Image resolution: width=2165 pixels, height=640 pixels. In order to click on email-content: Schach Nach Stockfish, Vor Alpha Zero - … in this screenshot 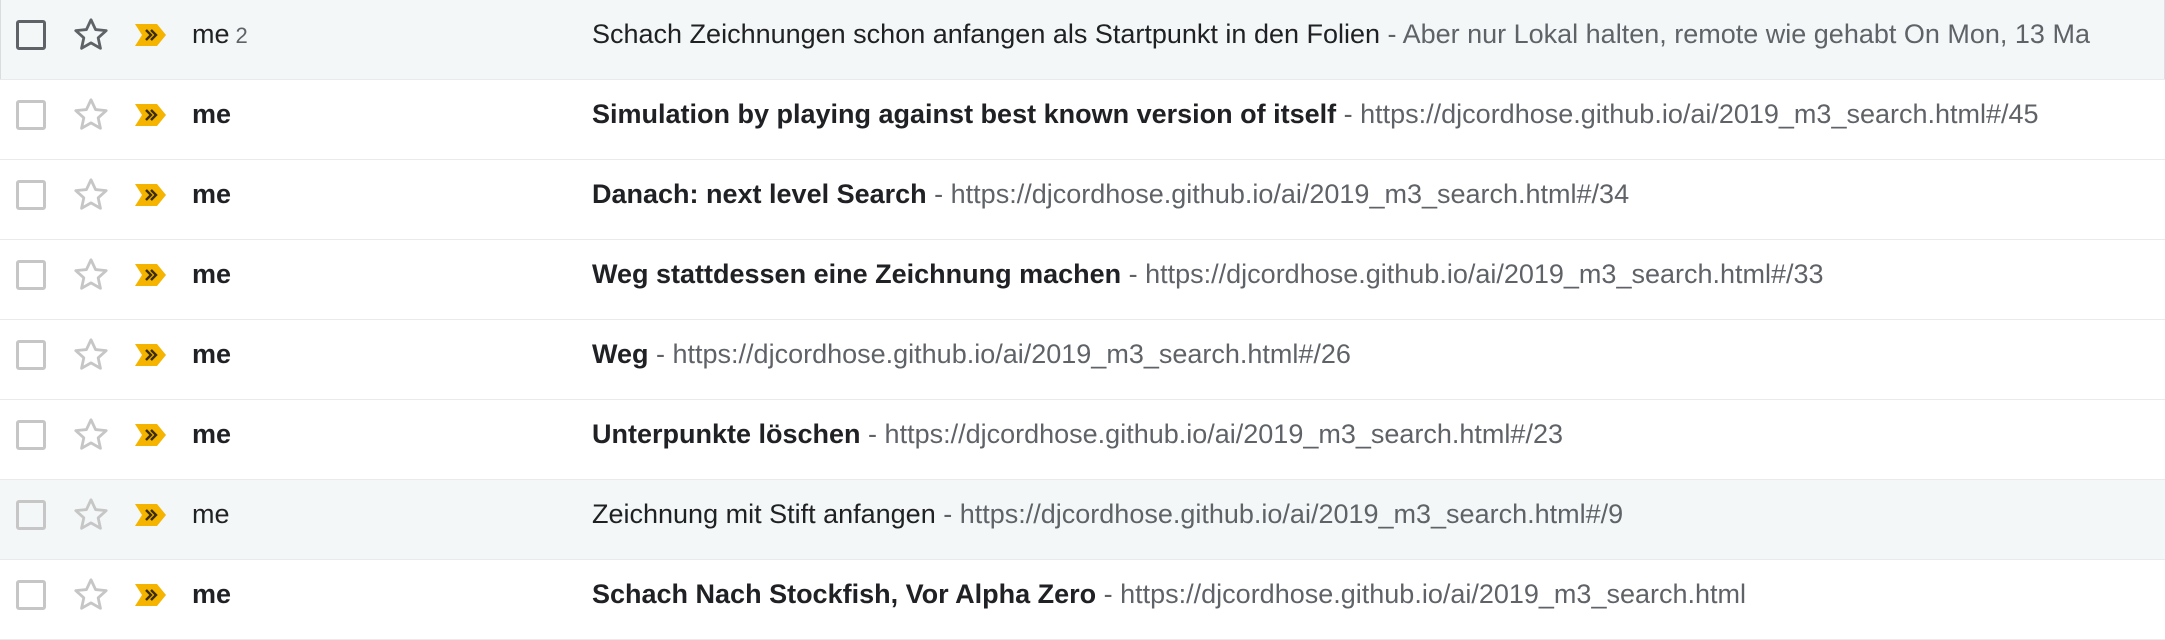, I will do `click(1378, 599)`.